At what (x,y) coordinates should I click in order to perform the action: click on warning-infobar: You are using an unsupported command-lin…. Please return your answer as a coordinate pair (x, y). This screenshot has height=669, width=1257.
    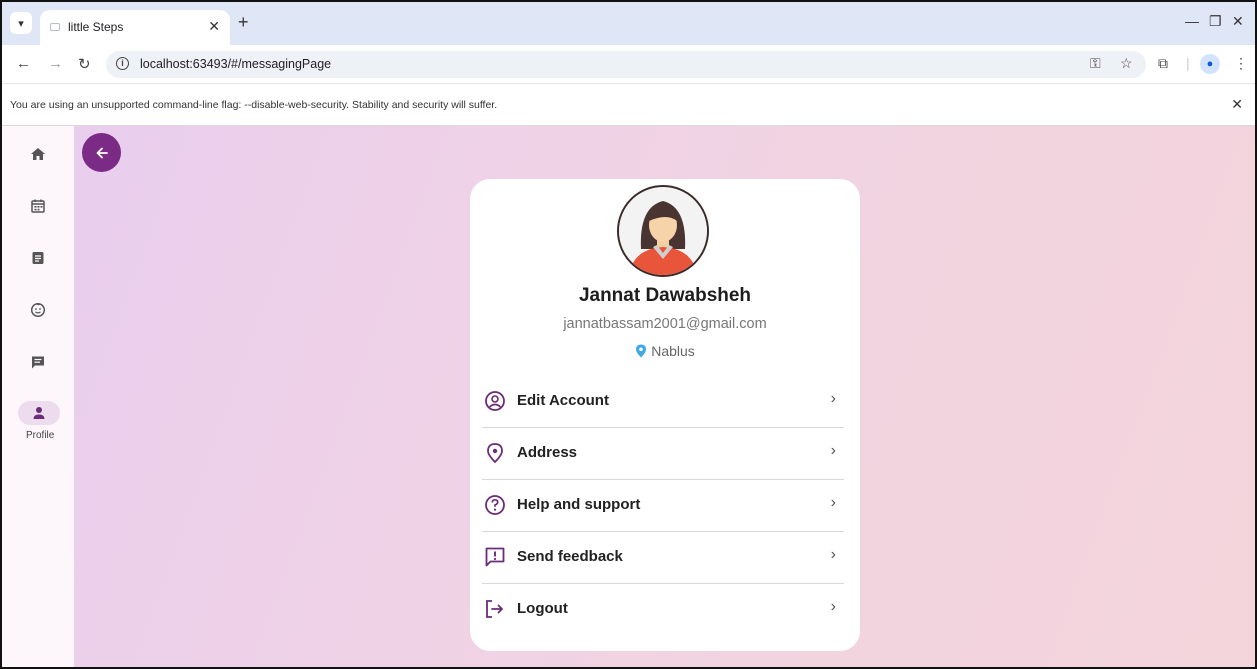
    Looking at the image, I should click on (628, 104).